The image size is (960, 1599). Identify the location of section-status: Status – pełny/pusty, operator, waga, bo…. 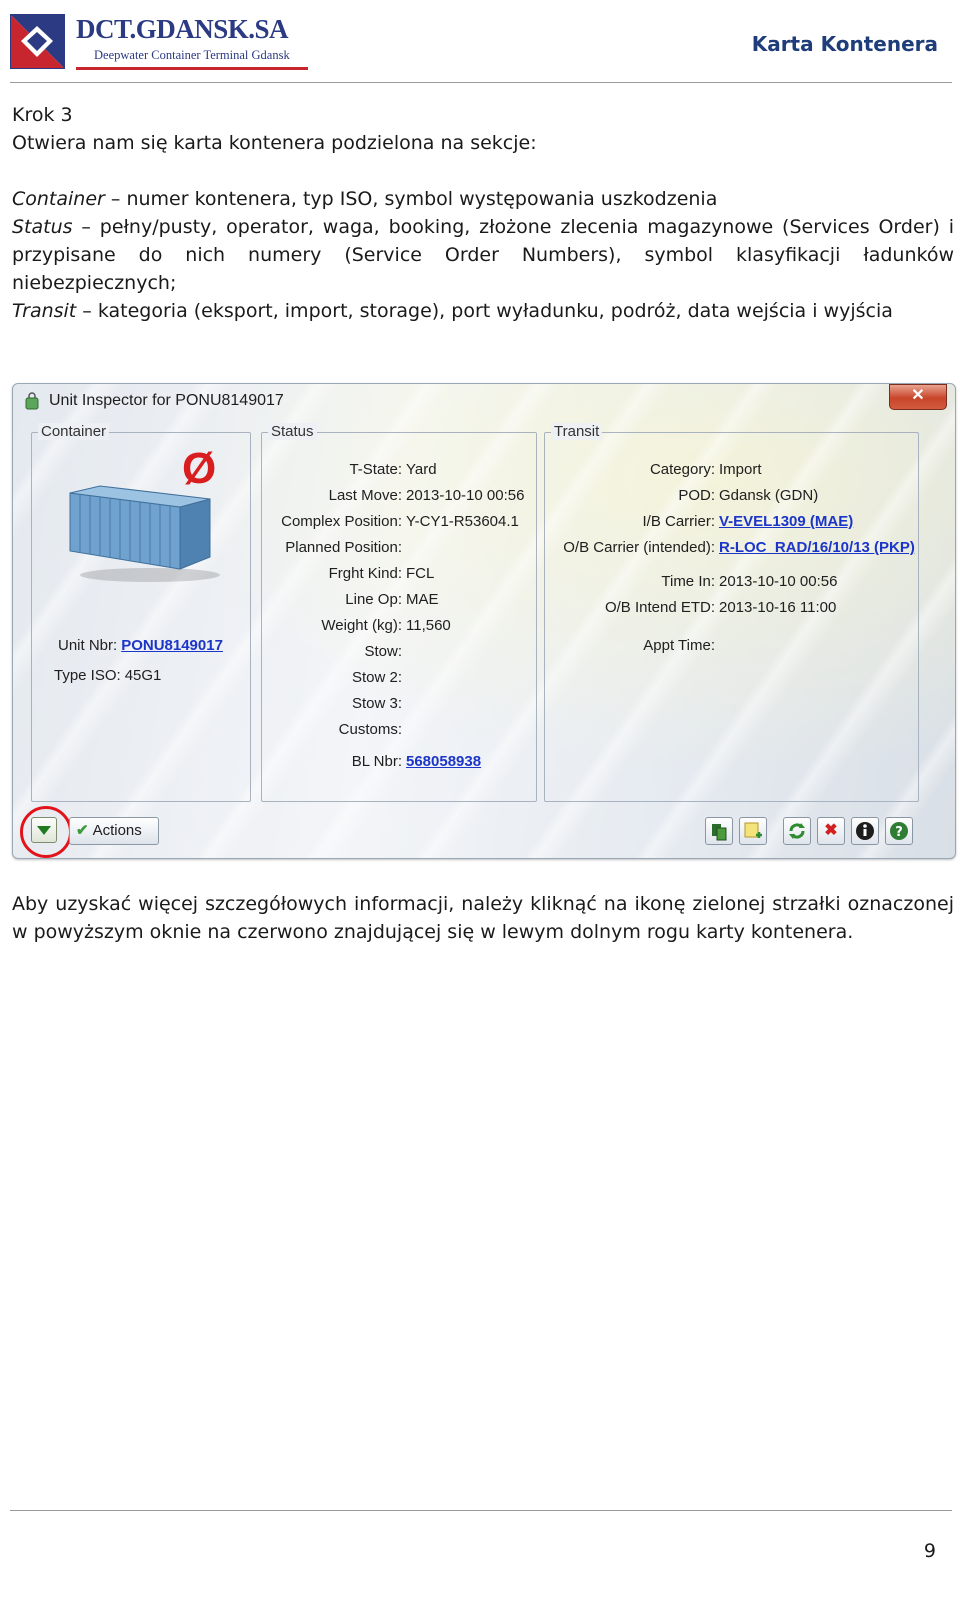
(483, 255).